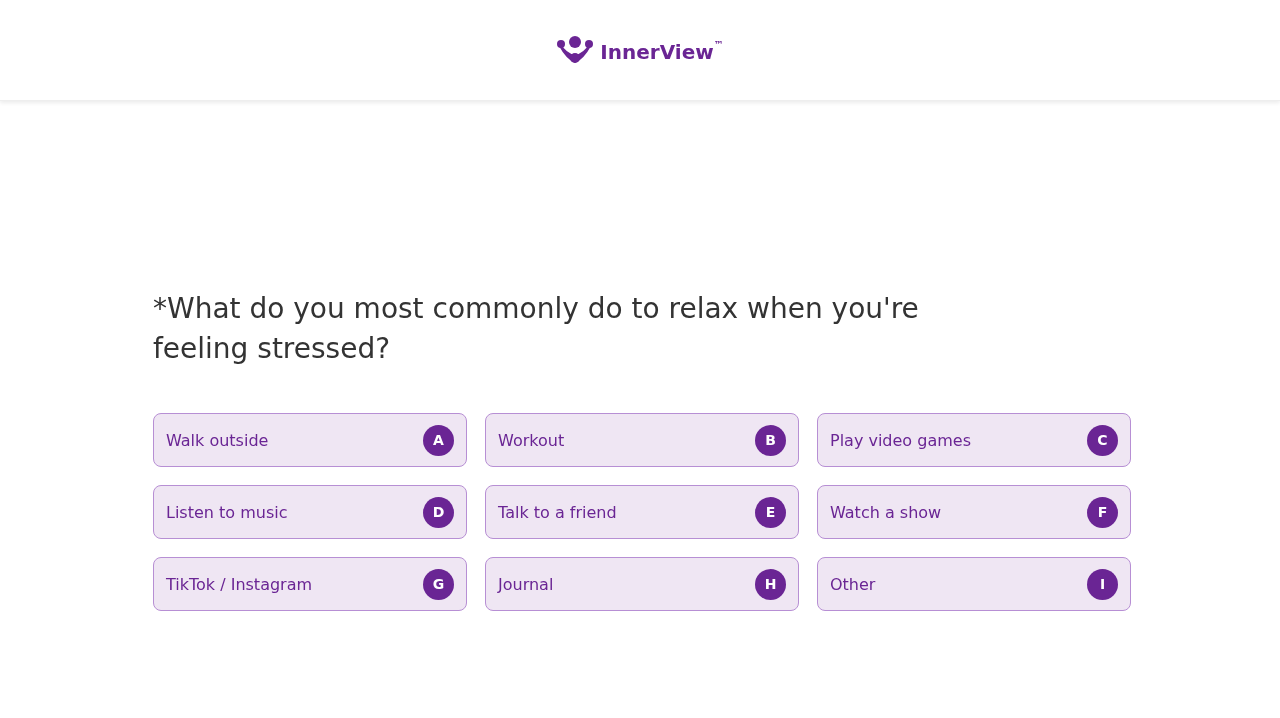 This screenshot has width=1280, height=718. What do you see at coordinates (438, 584) in the screenshot?
I see `key-badge: G` at bounding box center [438, 584].